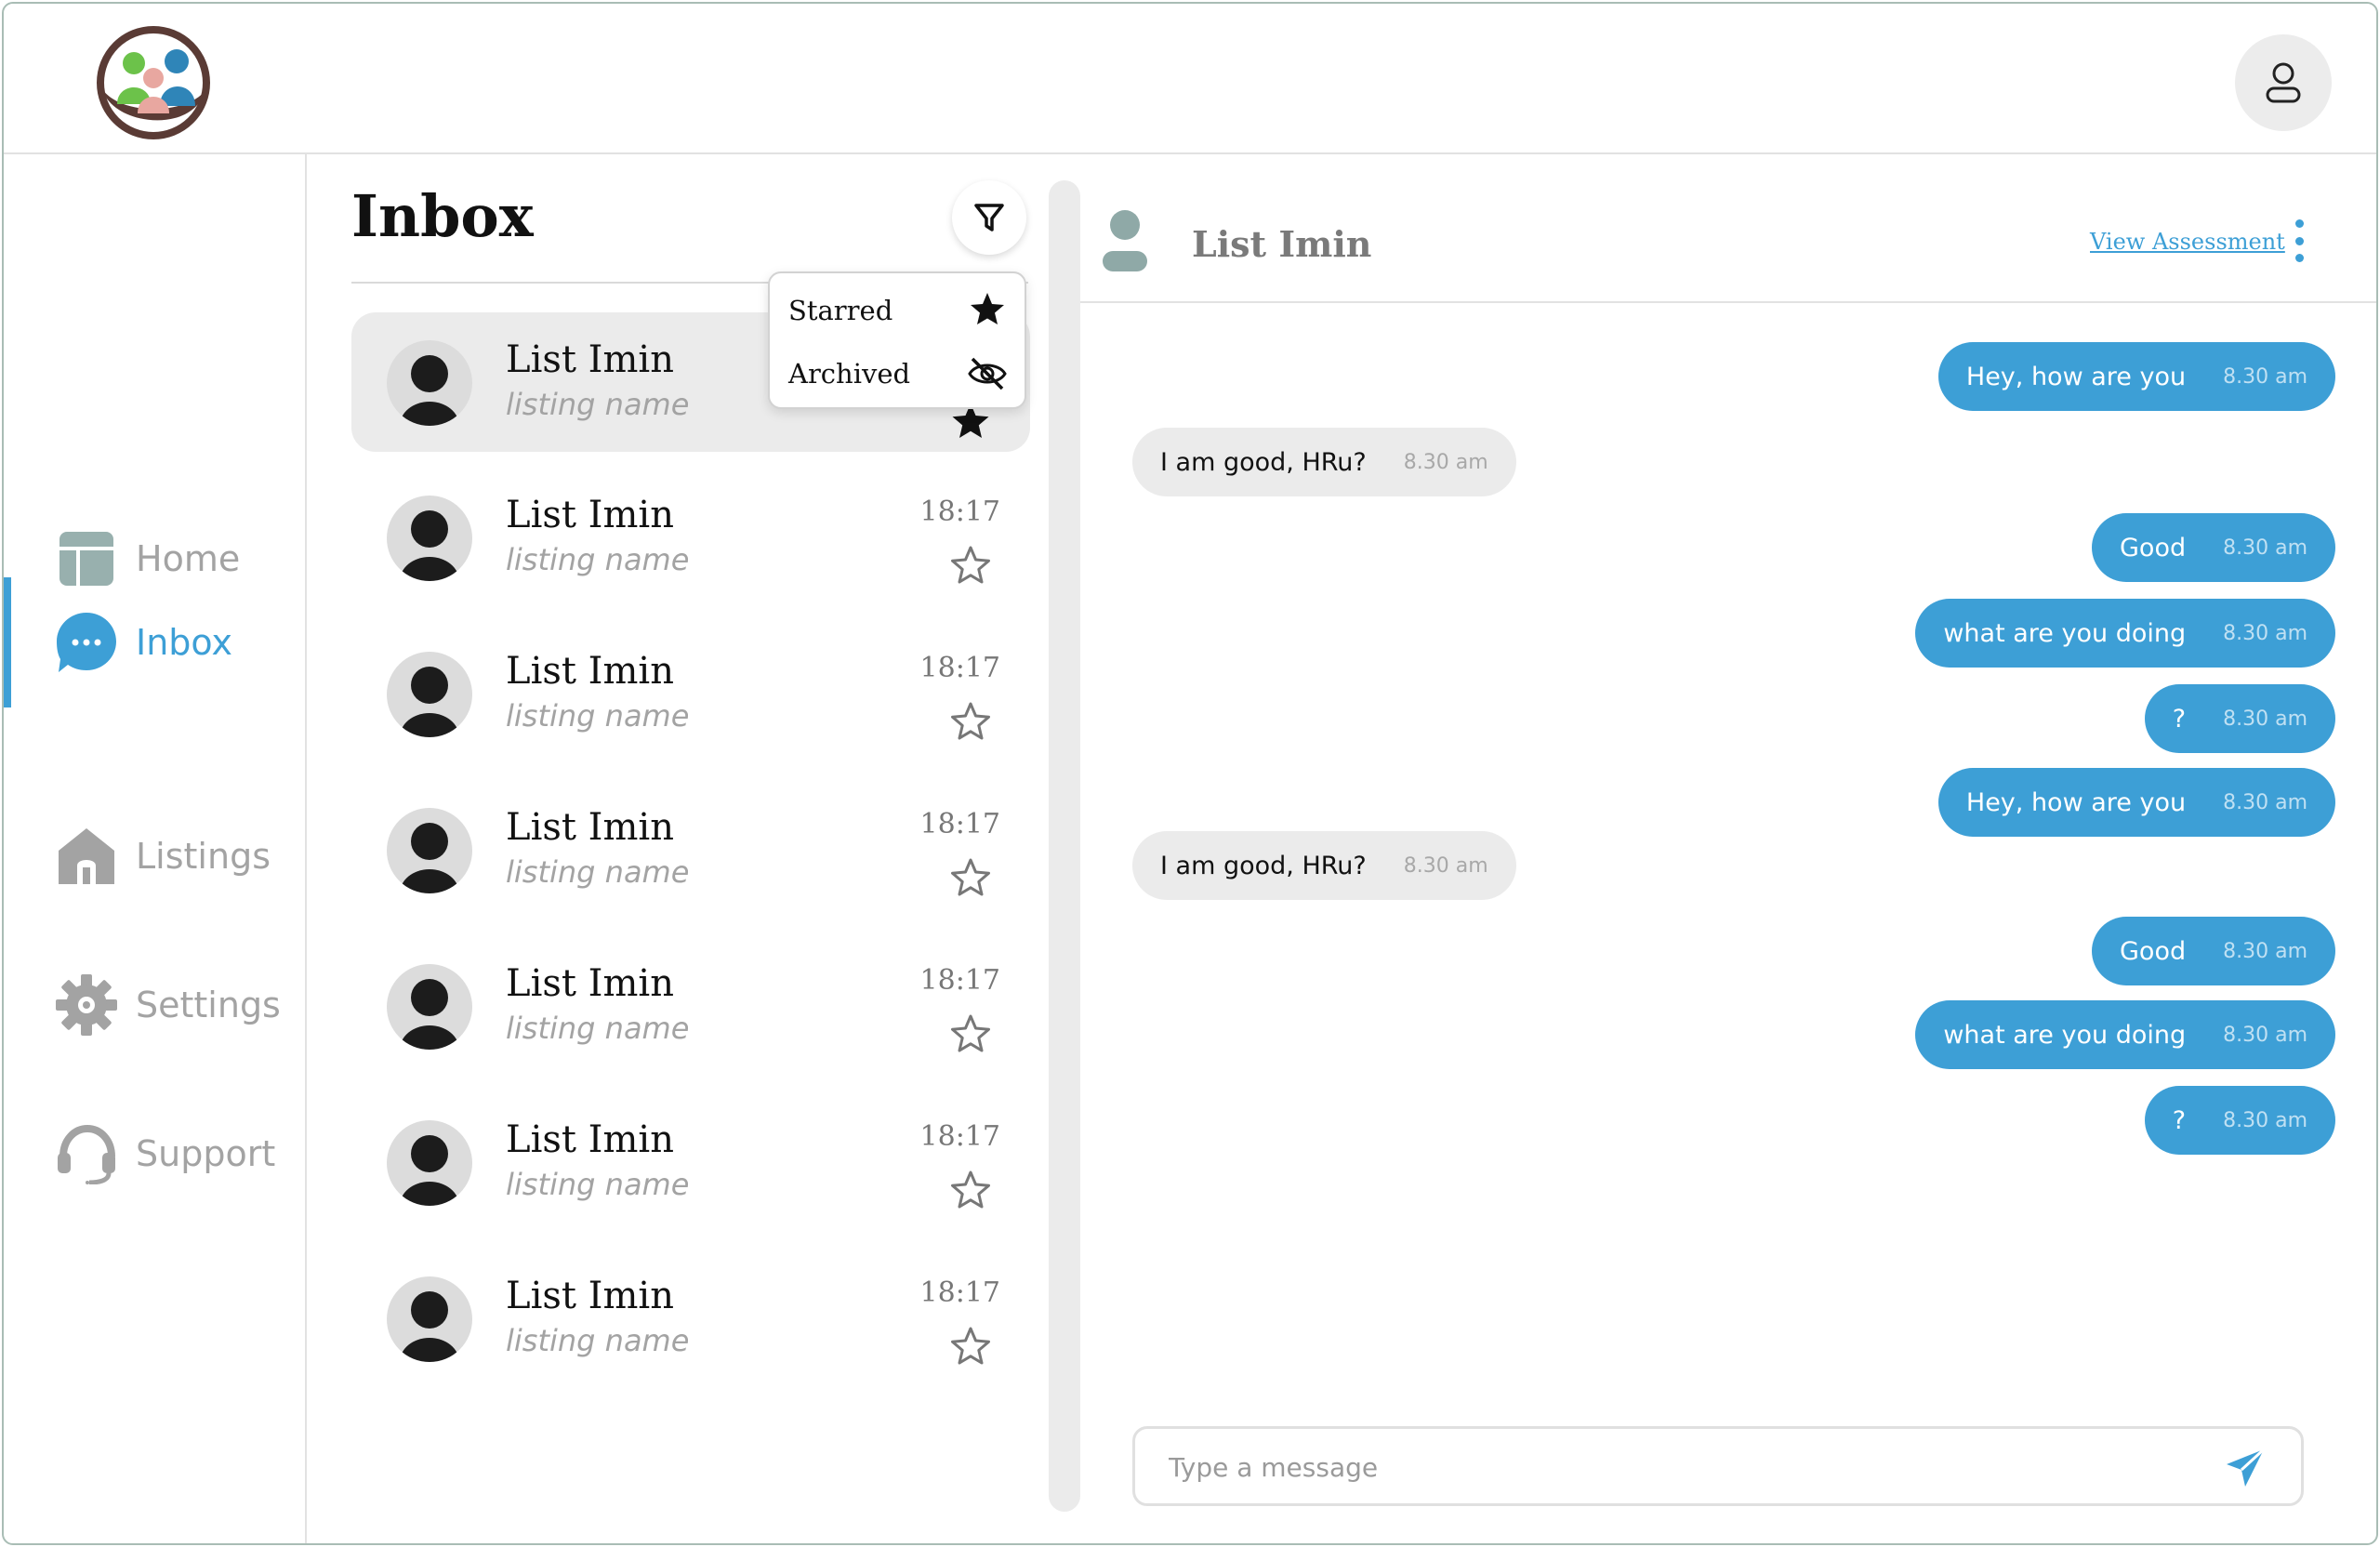 The height and width of the screenshot is (1547, 2380). What do you see at coordinates (86, 856) in the screenshot?
I see `listings-house-icon` at bounding box center [86, 856].